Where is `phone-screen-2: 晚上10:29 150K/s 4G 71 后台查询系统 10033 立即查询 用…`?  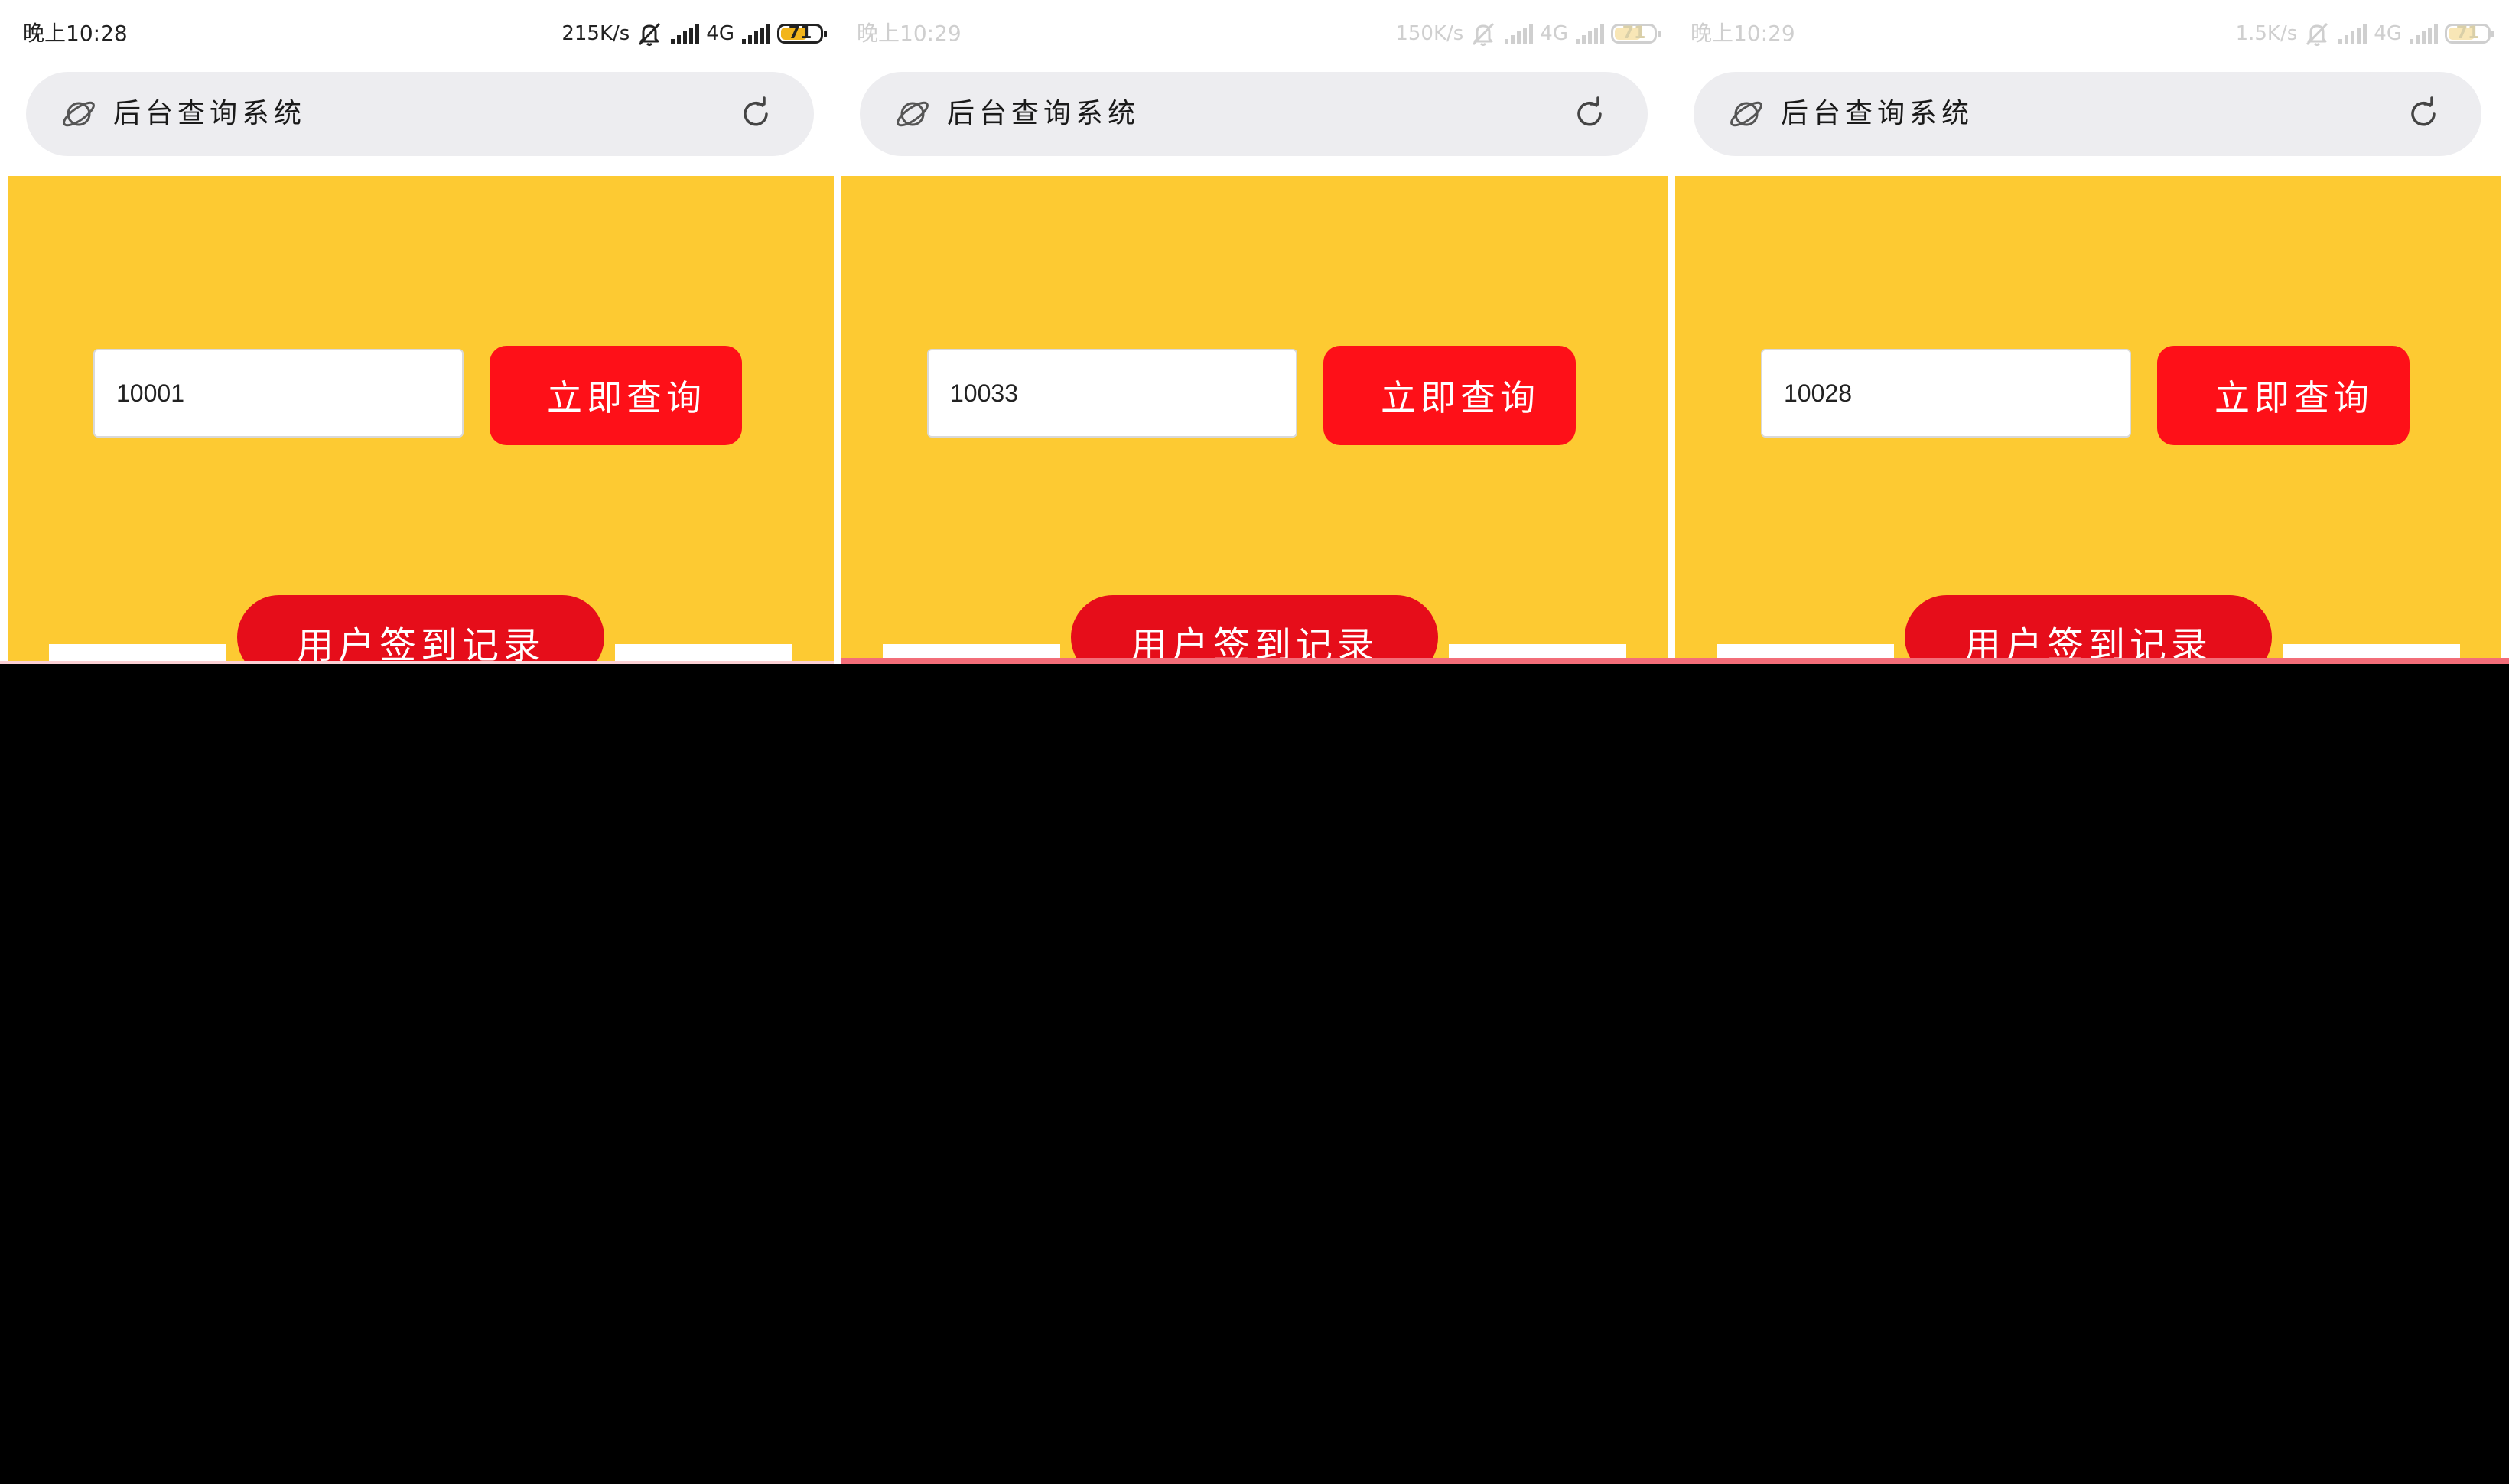
phone-screen-2: 晚上10:29 150K/s 4G 71 后台查询系统 10033 立即查询 用… is located at coordinates (1251, 332).